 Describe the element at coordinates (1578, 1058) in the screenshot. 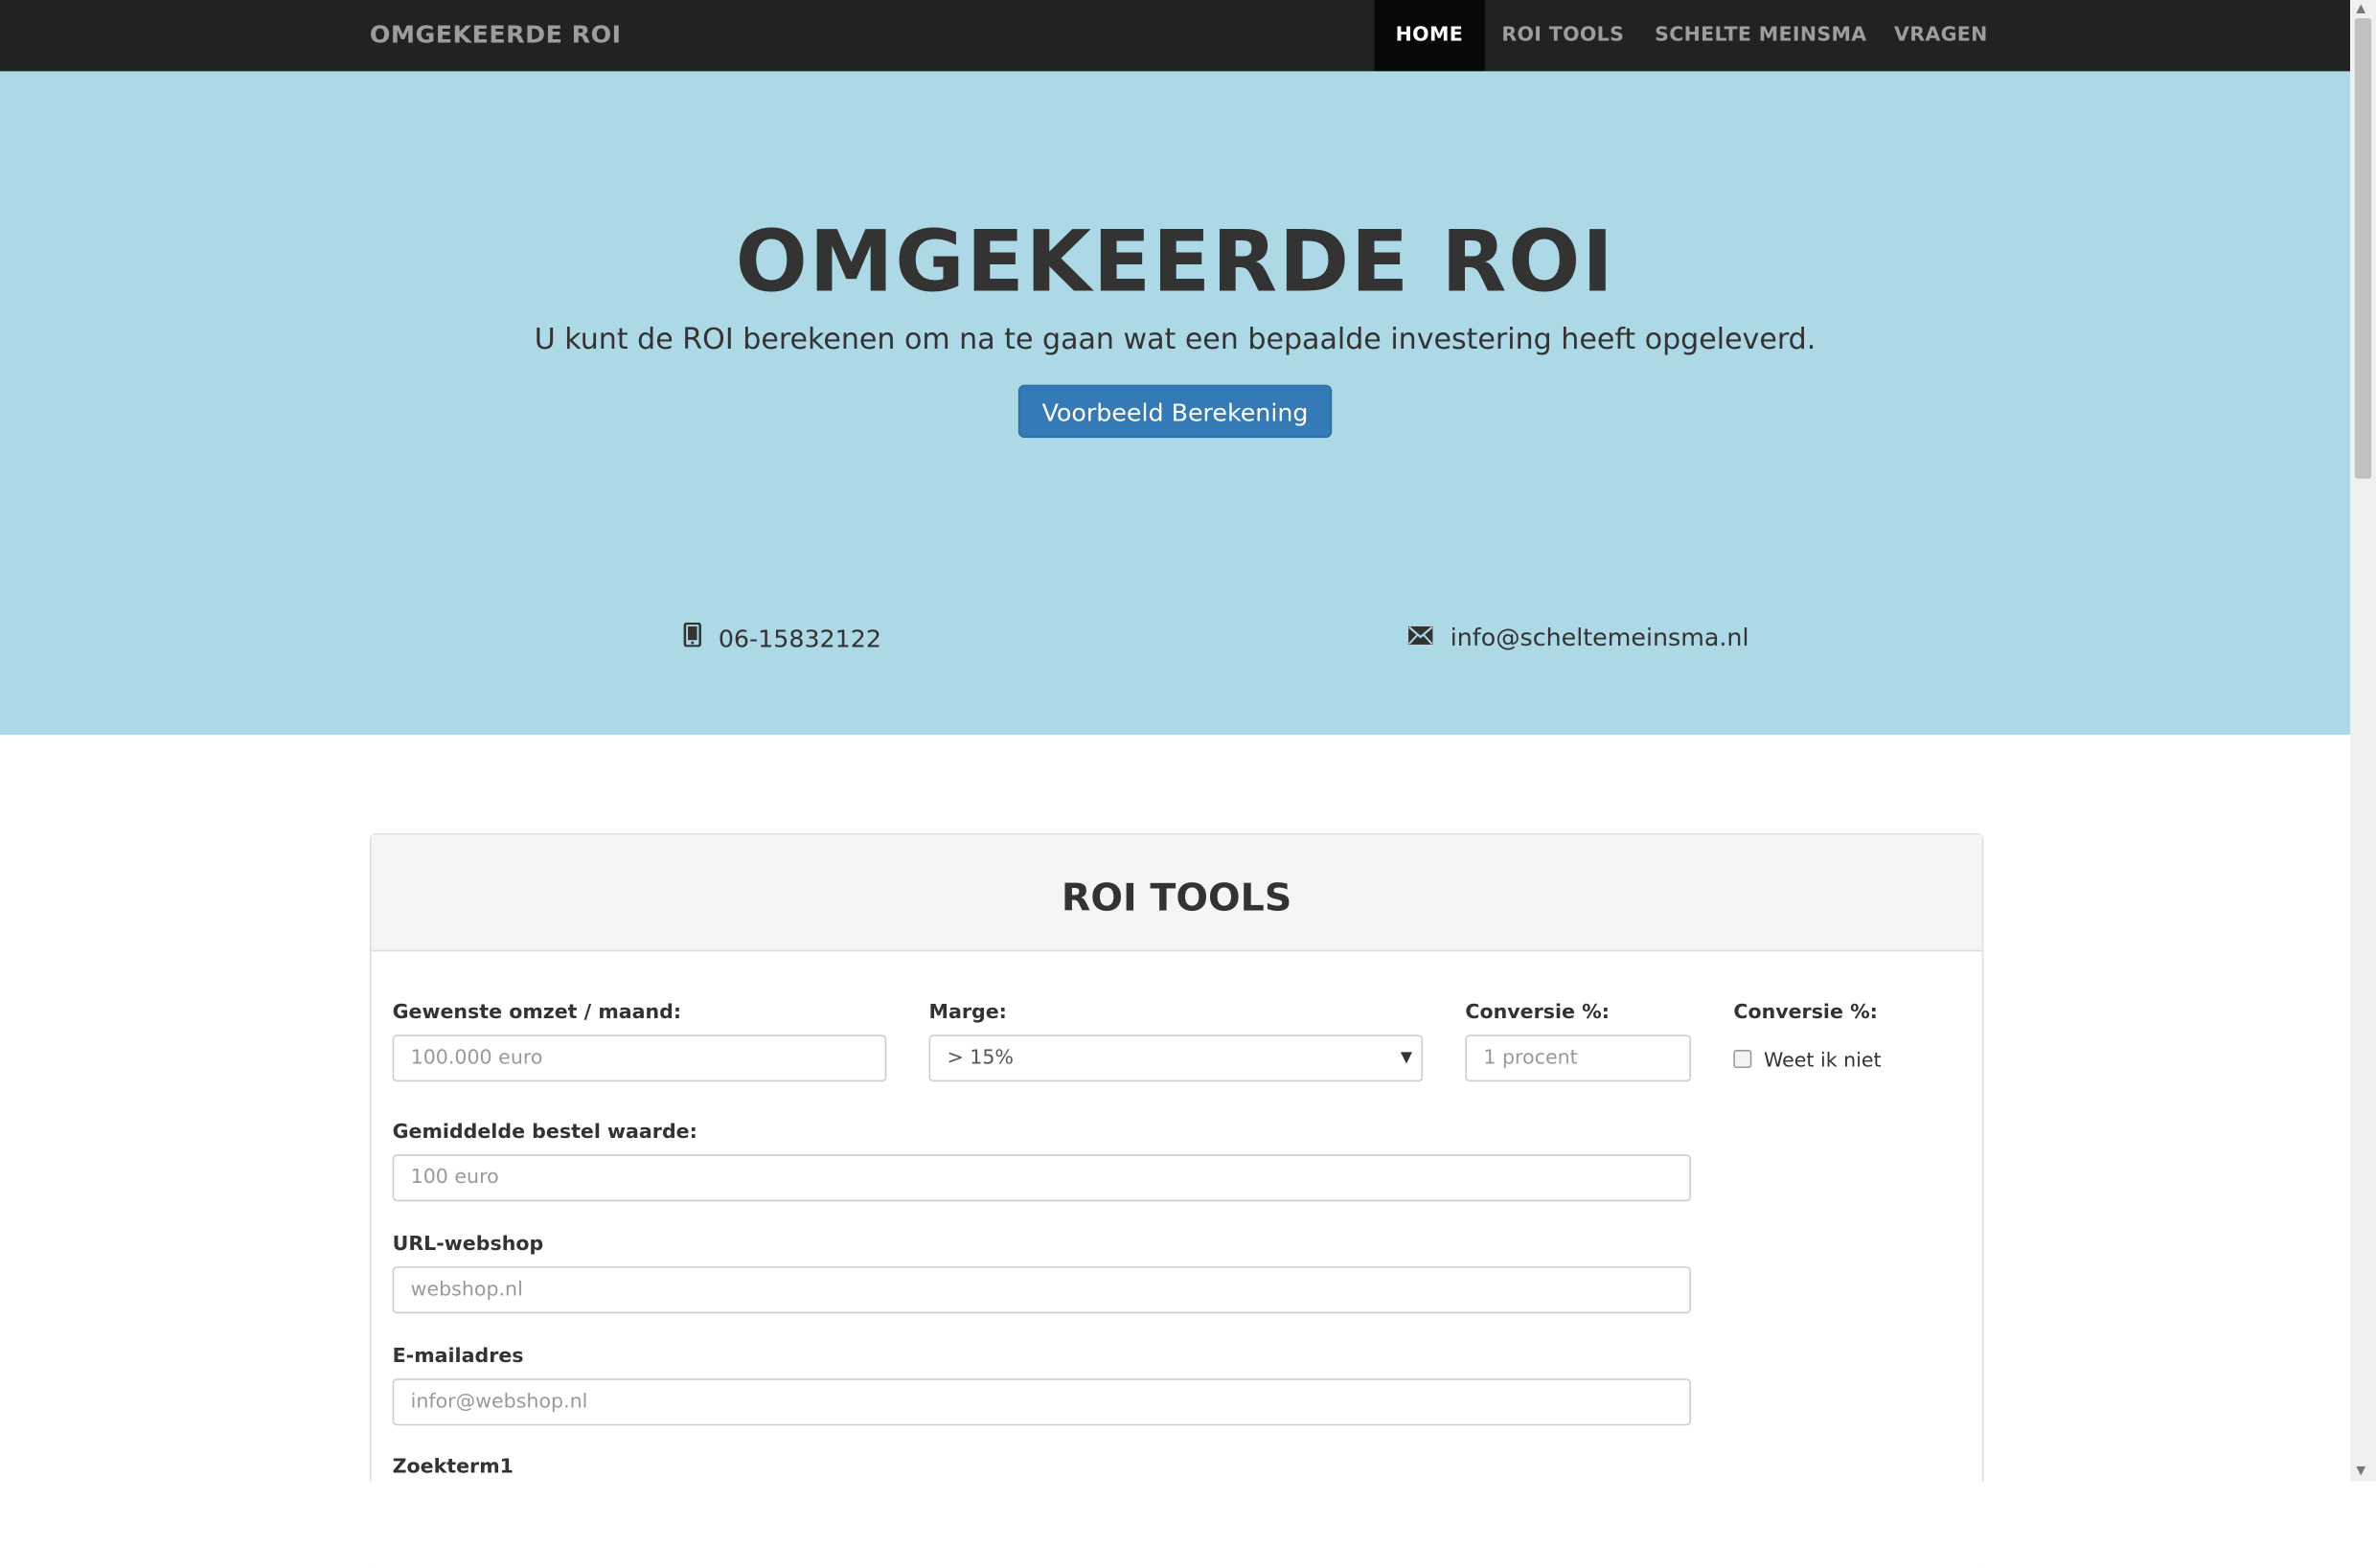

I see `conversie-input: 1 procent` at that location.